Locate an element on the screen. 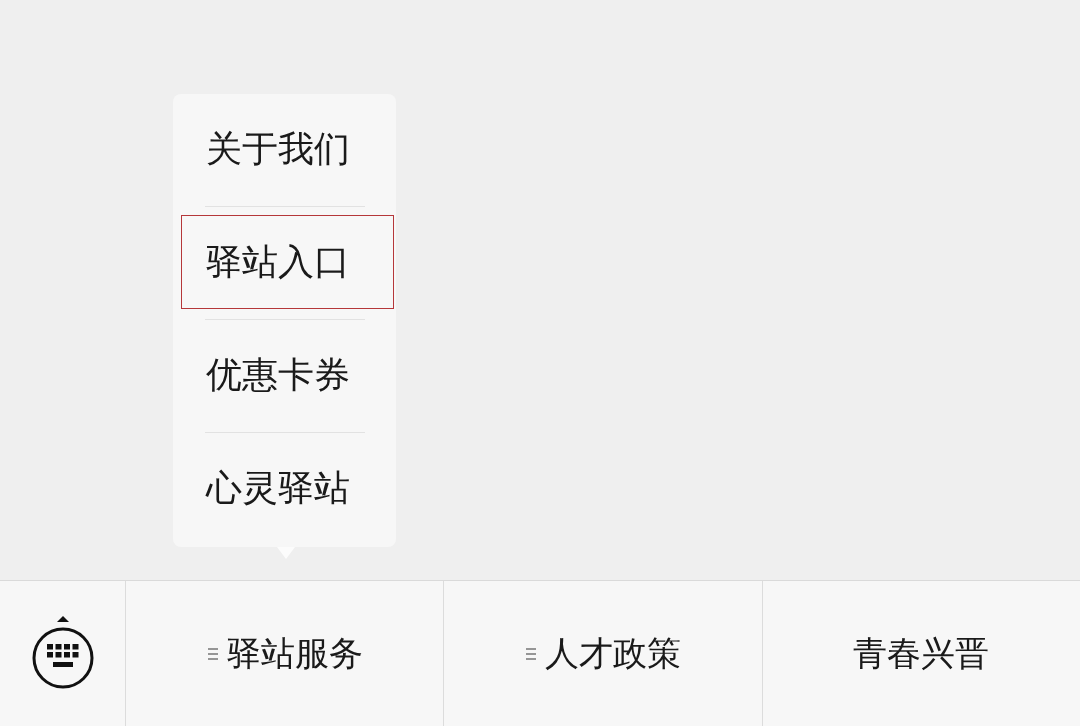 The width and height of the screenshot is (1080, 726). menu-tab: 人才政策 is located at coordinates (602, 653).